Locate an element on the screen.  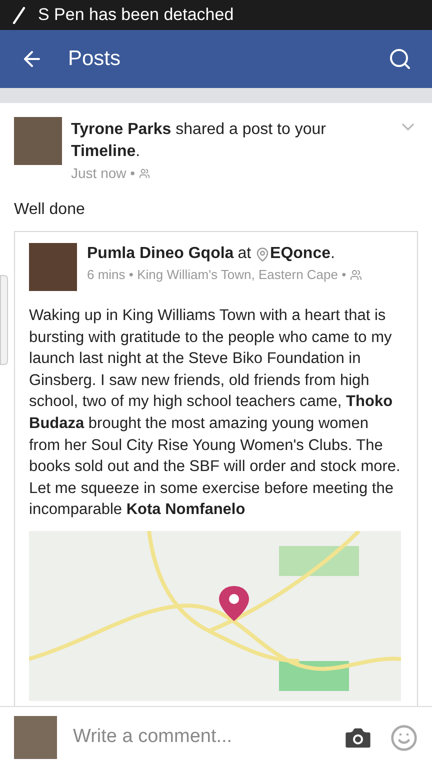
location-pin-icon is located at coordinates (262, 254).